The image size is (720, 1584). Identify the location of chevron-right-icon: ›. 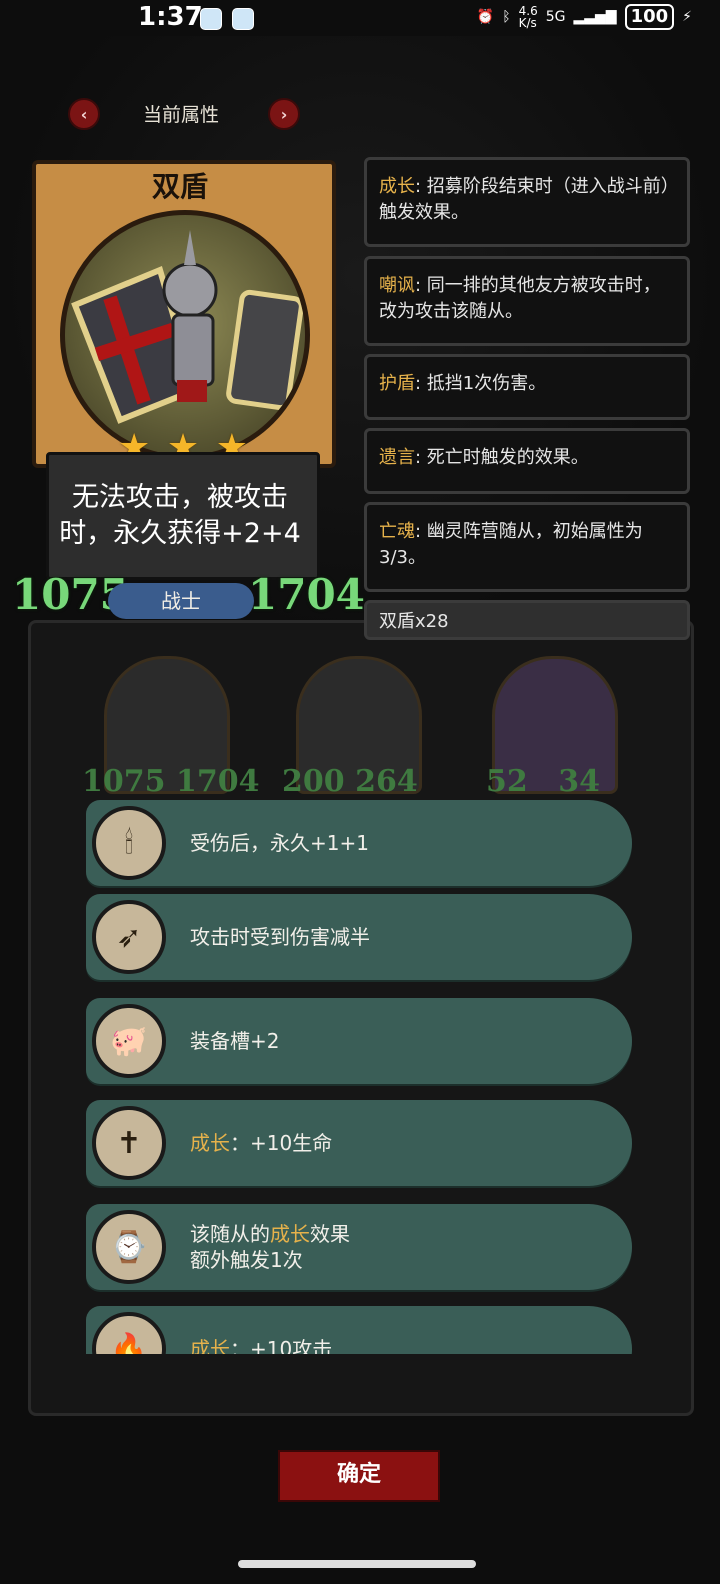
(284, 114).